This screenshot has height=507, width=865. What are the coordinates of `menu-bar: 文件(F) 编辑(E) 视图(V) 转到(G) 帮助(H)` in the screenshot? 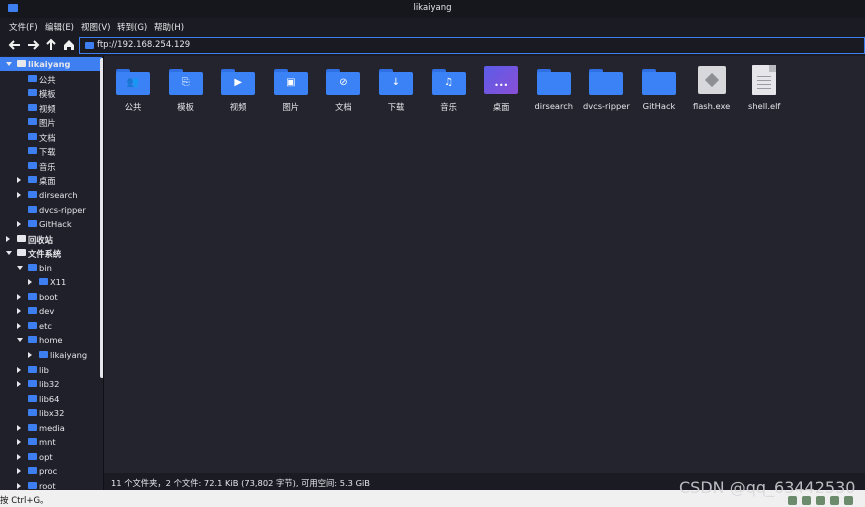 It's located at (432, 26).